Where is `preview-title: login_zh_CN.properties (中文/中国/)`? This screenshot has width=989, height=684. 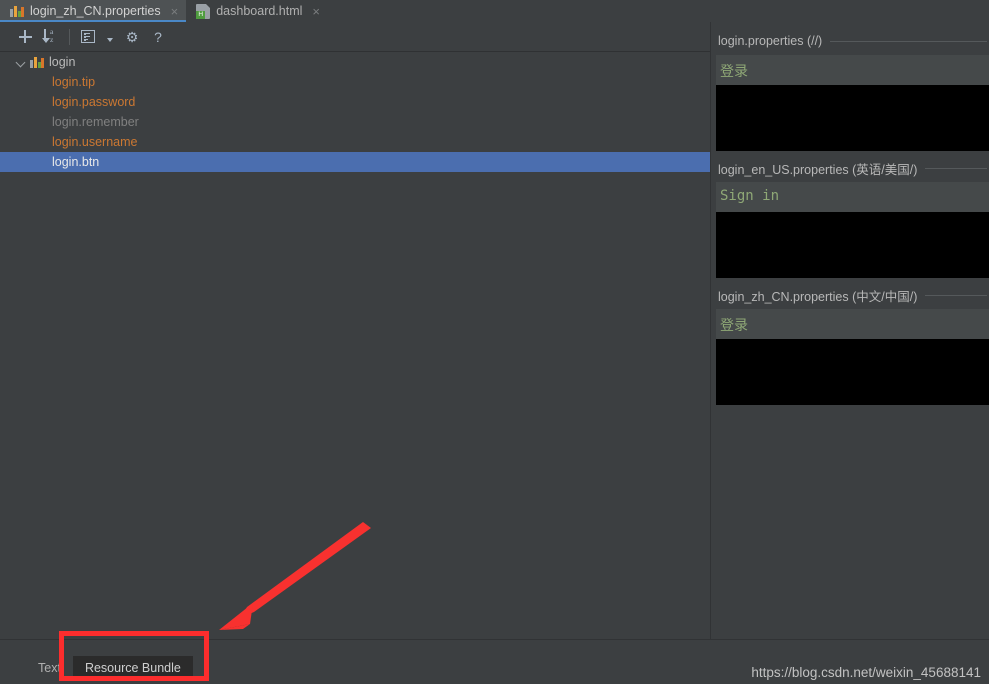
preview-title: login_zh_CN.properties (中文/中国/) is located at coordinates (818, 296).